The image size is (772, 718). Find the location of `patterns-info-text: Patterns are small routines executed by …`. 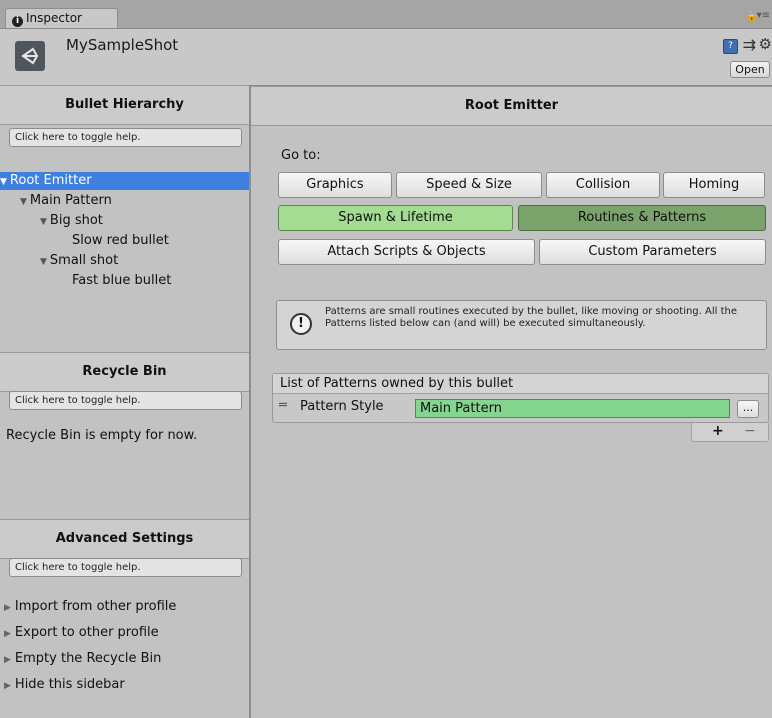

patterns-info-text: Patterns are small routines executed by … is located at coordinates (531, 317).